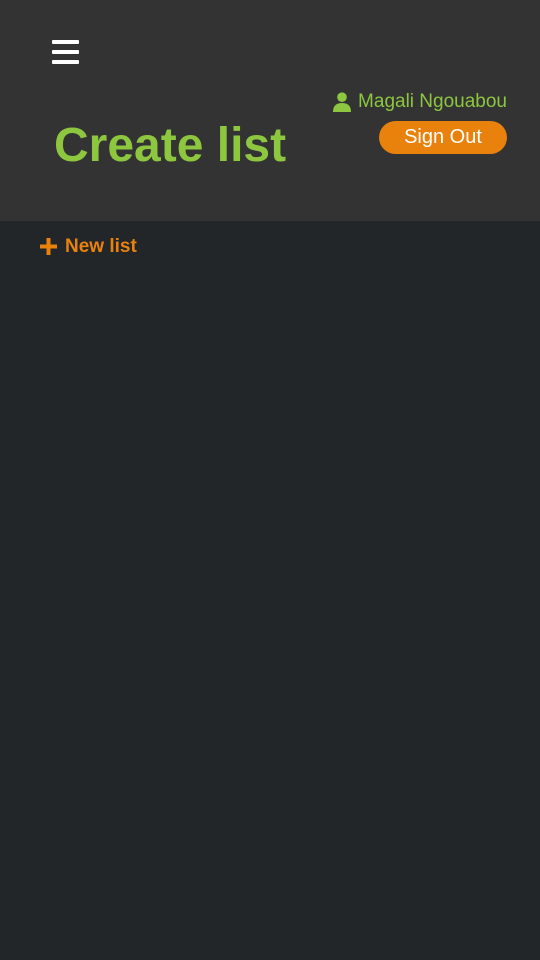 The width and height of the screenshot is (540, 960). What do you see at coordinates (101, 246) in the screenshot?
I see `new-list-label: New list` at bounding box center [101, 246].